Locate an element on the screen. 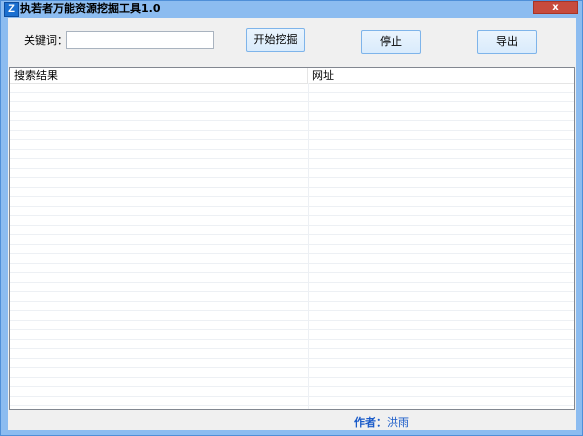 The width and height of the screenshot is (583, 436). window-title: 执若者万能资源挖掘工具1.0 is located at coordinates (90, 8).